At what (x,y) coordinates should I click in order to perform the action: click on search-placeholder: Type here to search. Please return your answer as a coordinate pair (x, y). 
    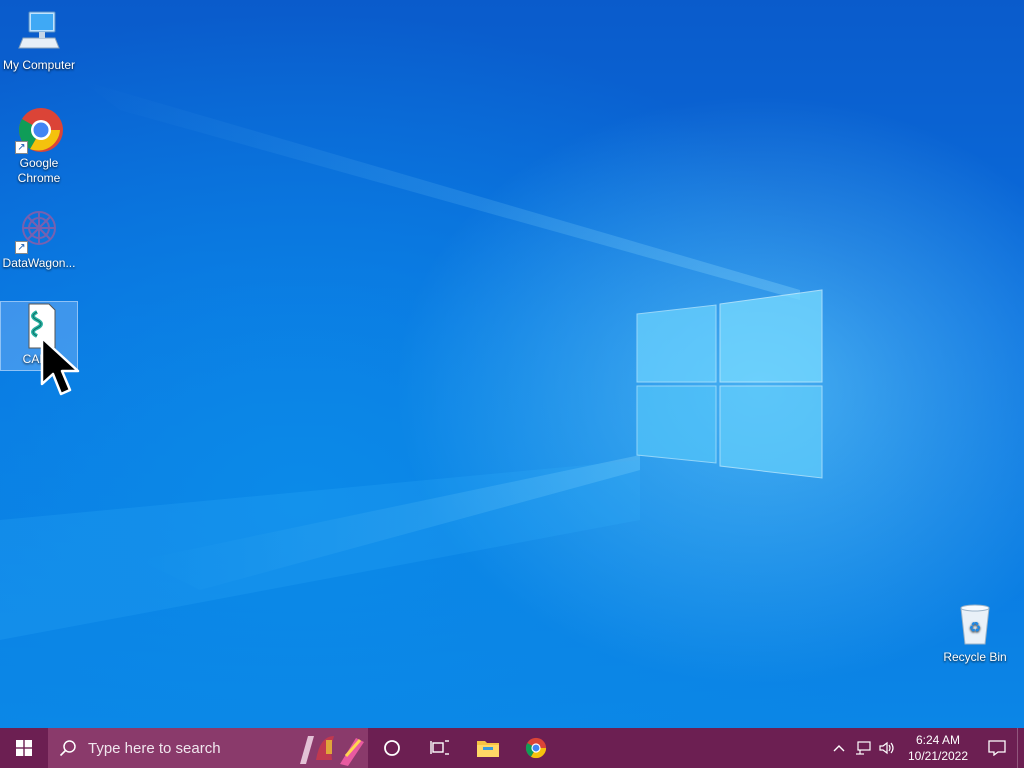
    Looking at the image, I should click on (154, 748).